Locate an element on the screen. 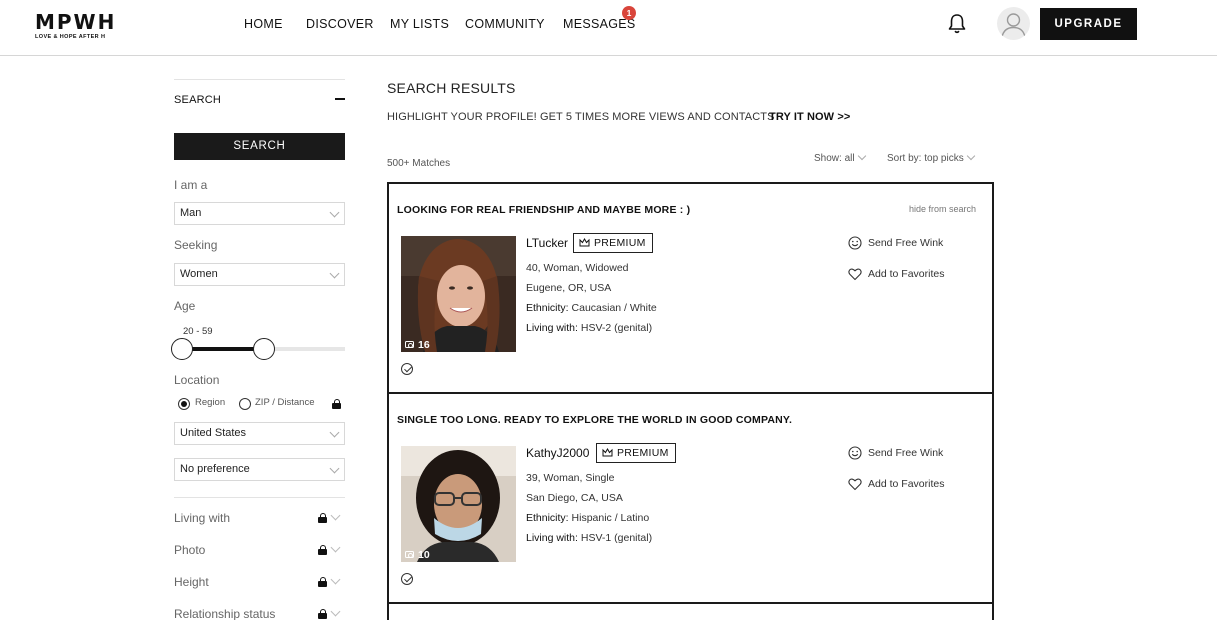 The width and height of the screenshot is (1217, 620). sort-dropdown: Sort by: top picks is located at coordinates (931, 157).